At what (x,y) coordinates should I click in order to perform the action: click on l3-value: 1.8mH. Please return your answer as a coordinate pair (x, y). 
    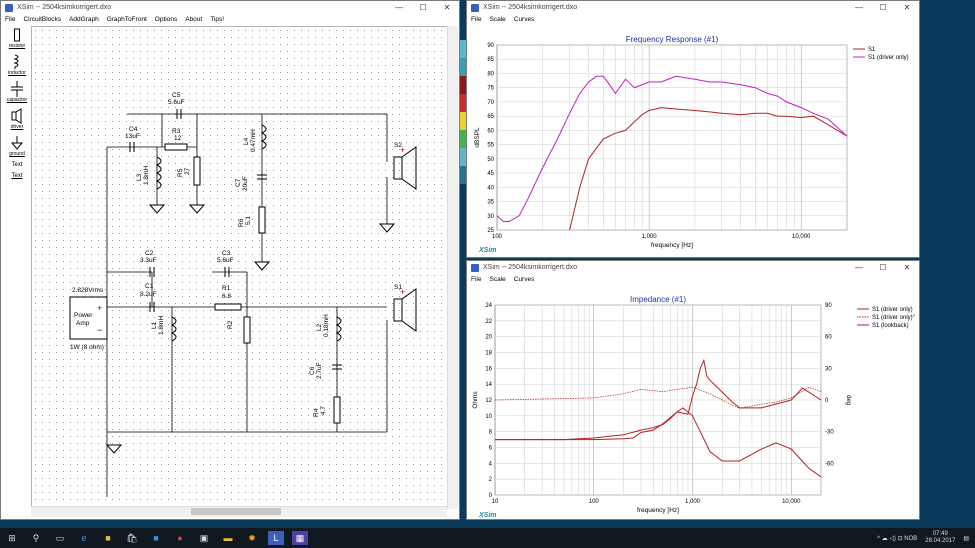
    Looking at the image, I should click on (146, 175).